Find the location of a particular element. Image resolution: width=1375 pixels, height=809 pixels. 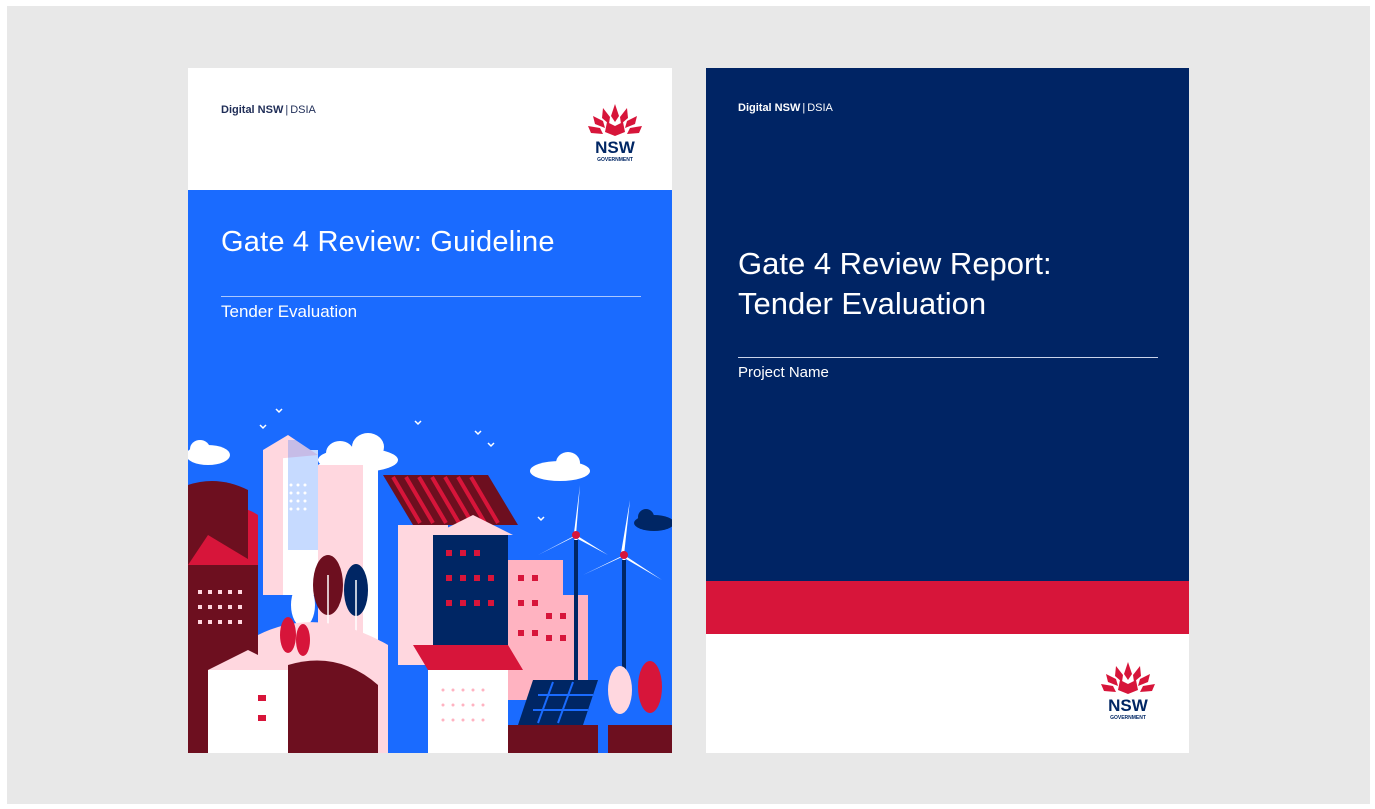

document-subtitle: Tender Evaluation is located at coordinates (289, 311).